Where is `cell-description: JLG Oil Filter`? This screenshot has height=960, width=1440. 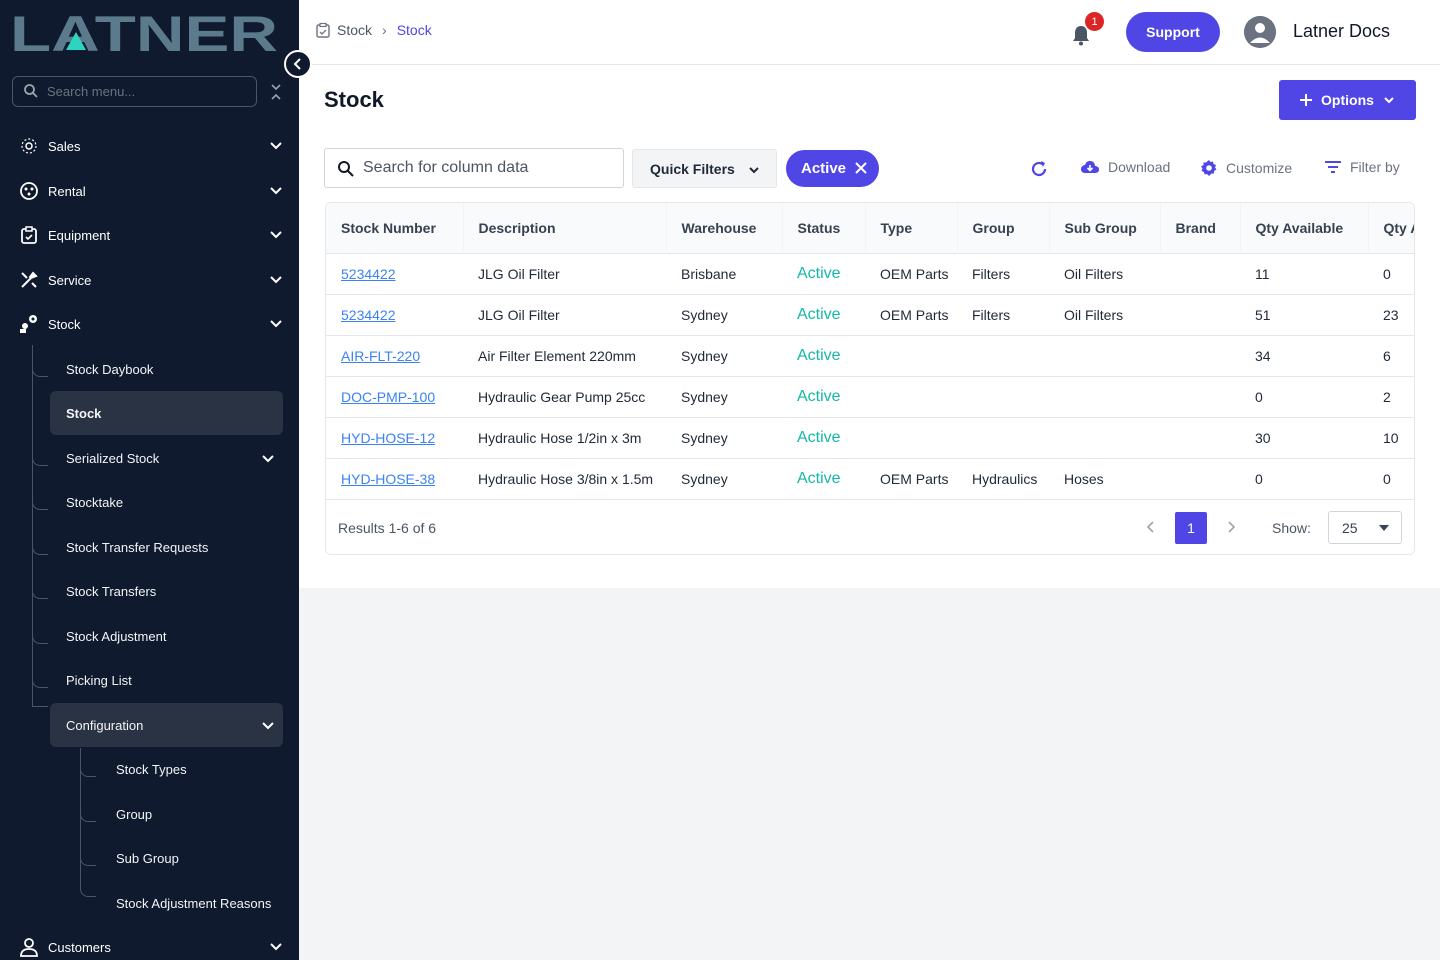
cell-description: JLG Oil Filter is located at coordinates (519, 273).